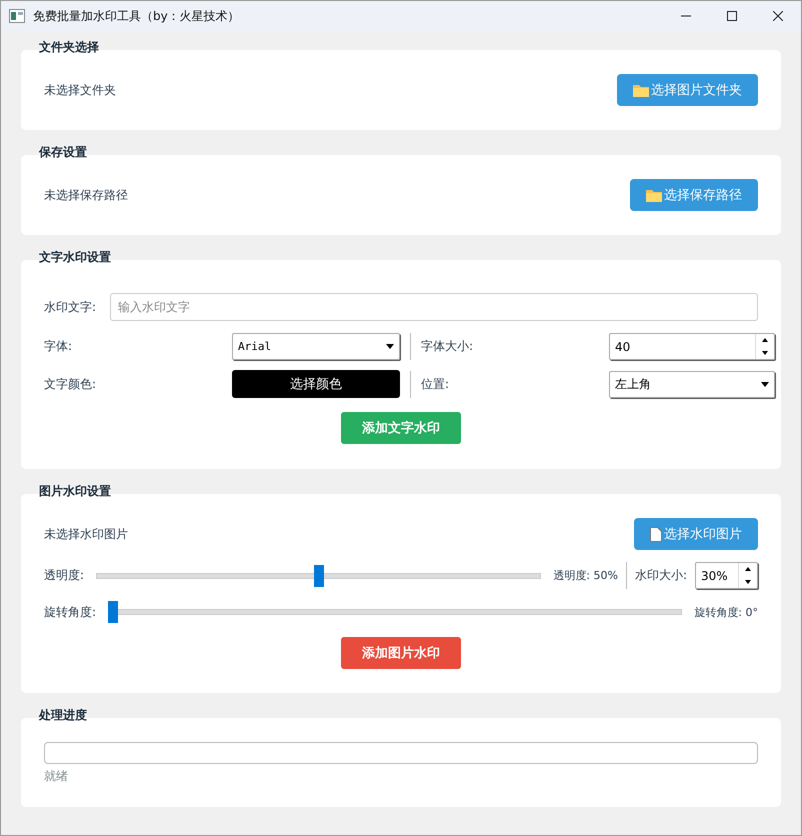  I want to click on close-icon, so click(778, 16).